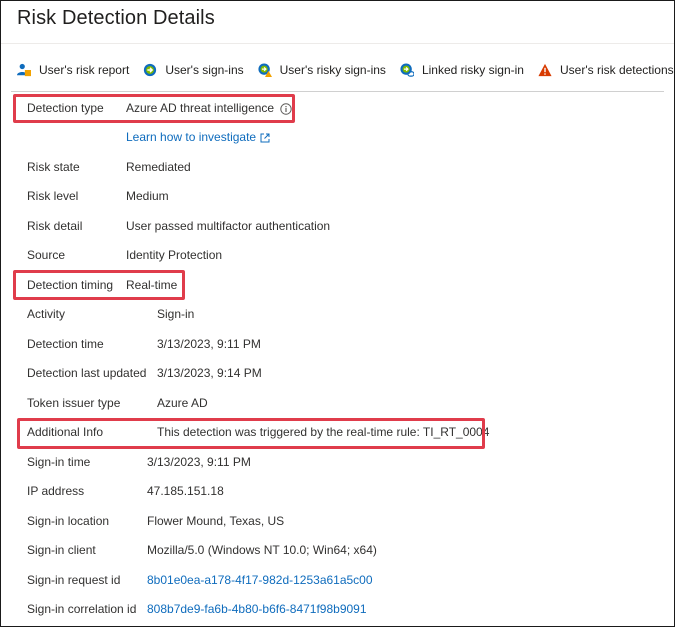  Describe the element at coordinates (68, 521) in the screenshot. I see `sign-in-location-label: Sign-in location` at that location.